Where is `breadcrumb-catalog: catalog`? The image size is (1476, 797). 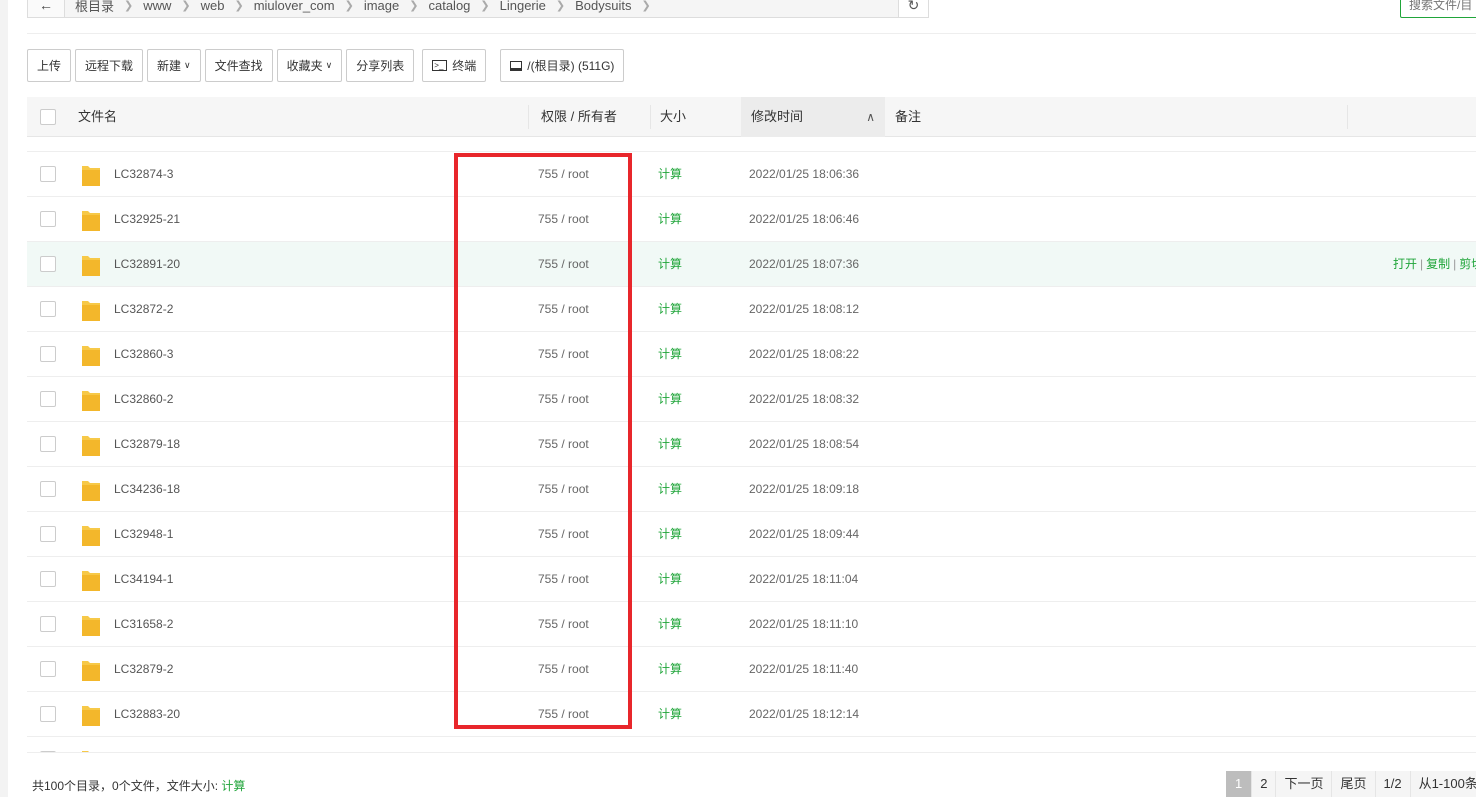
breadcrumb-catalog: catalog is located at coordinates (449, 6).